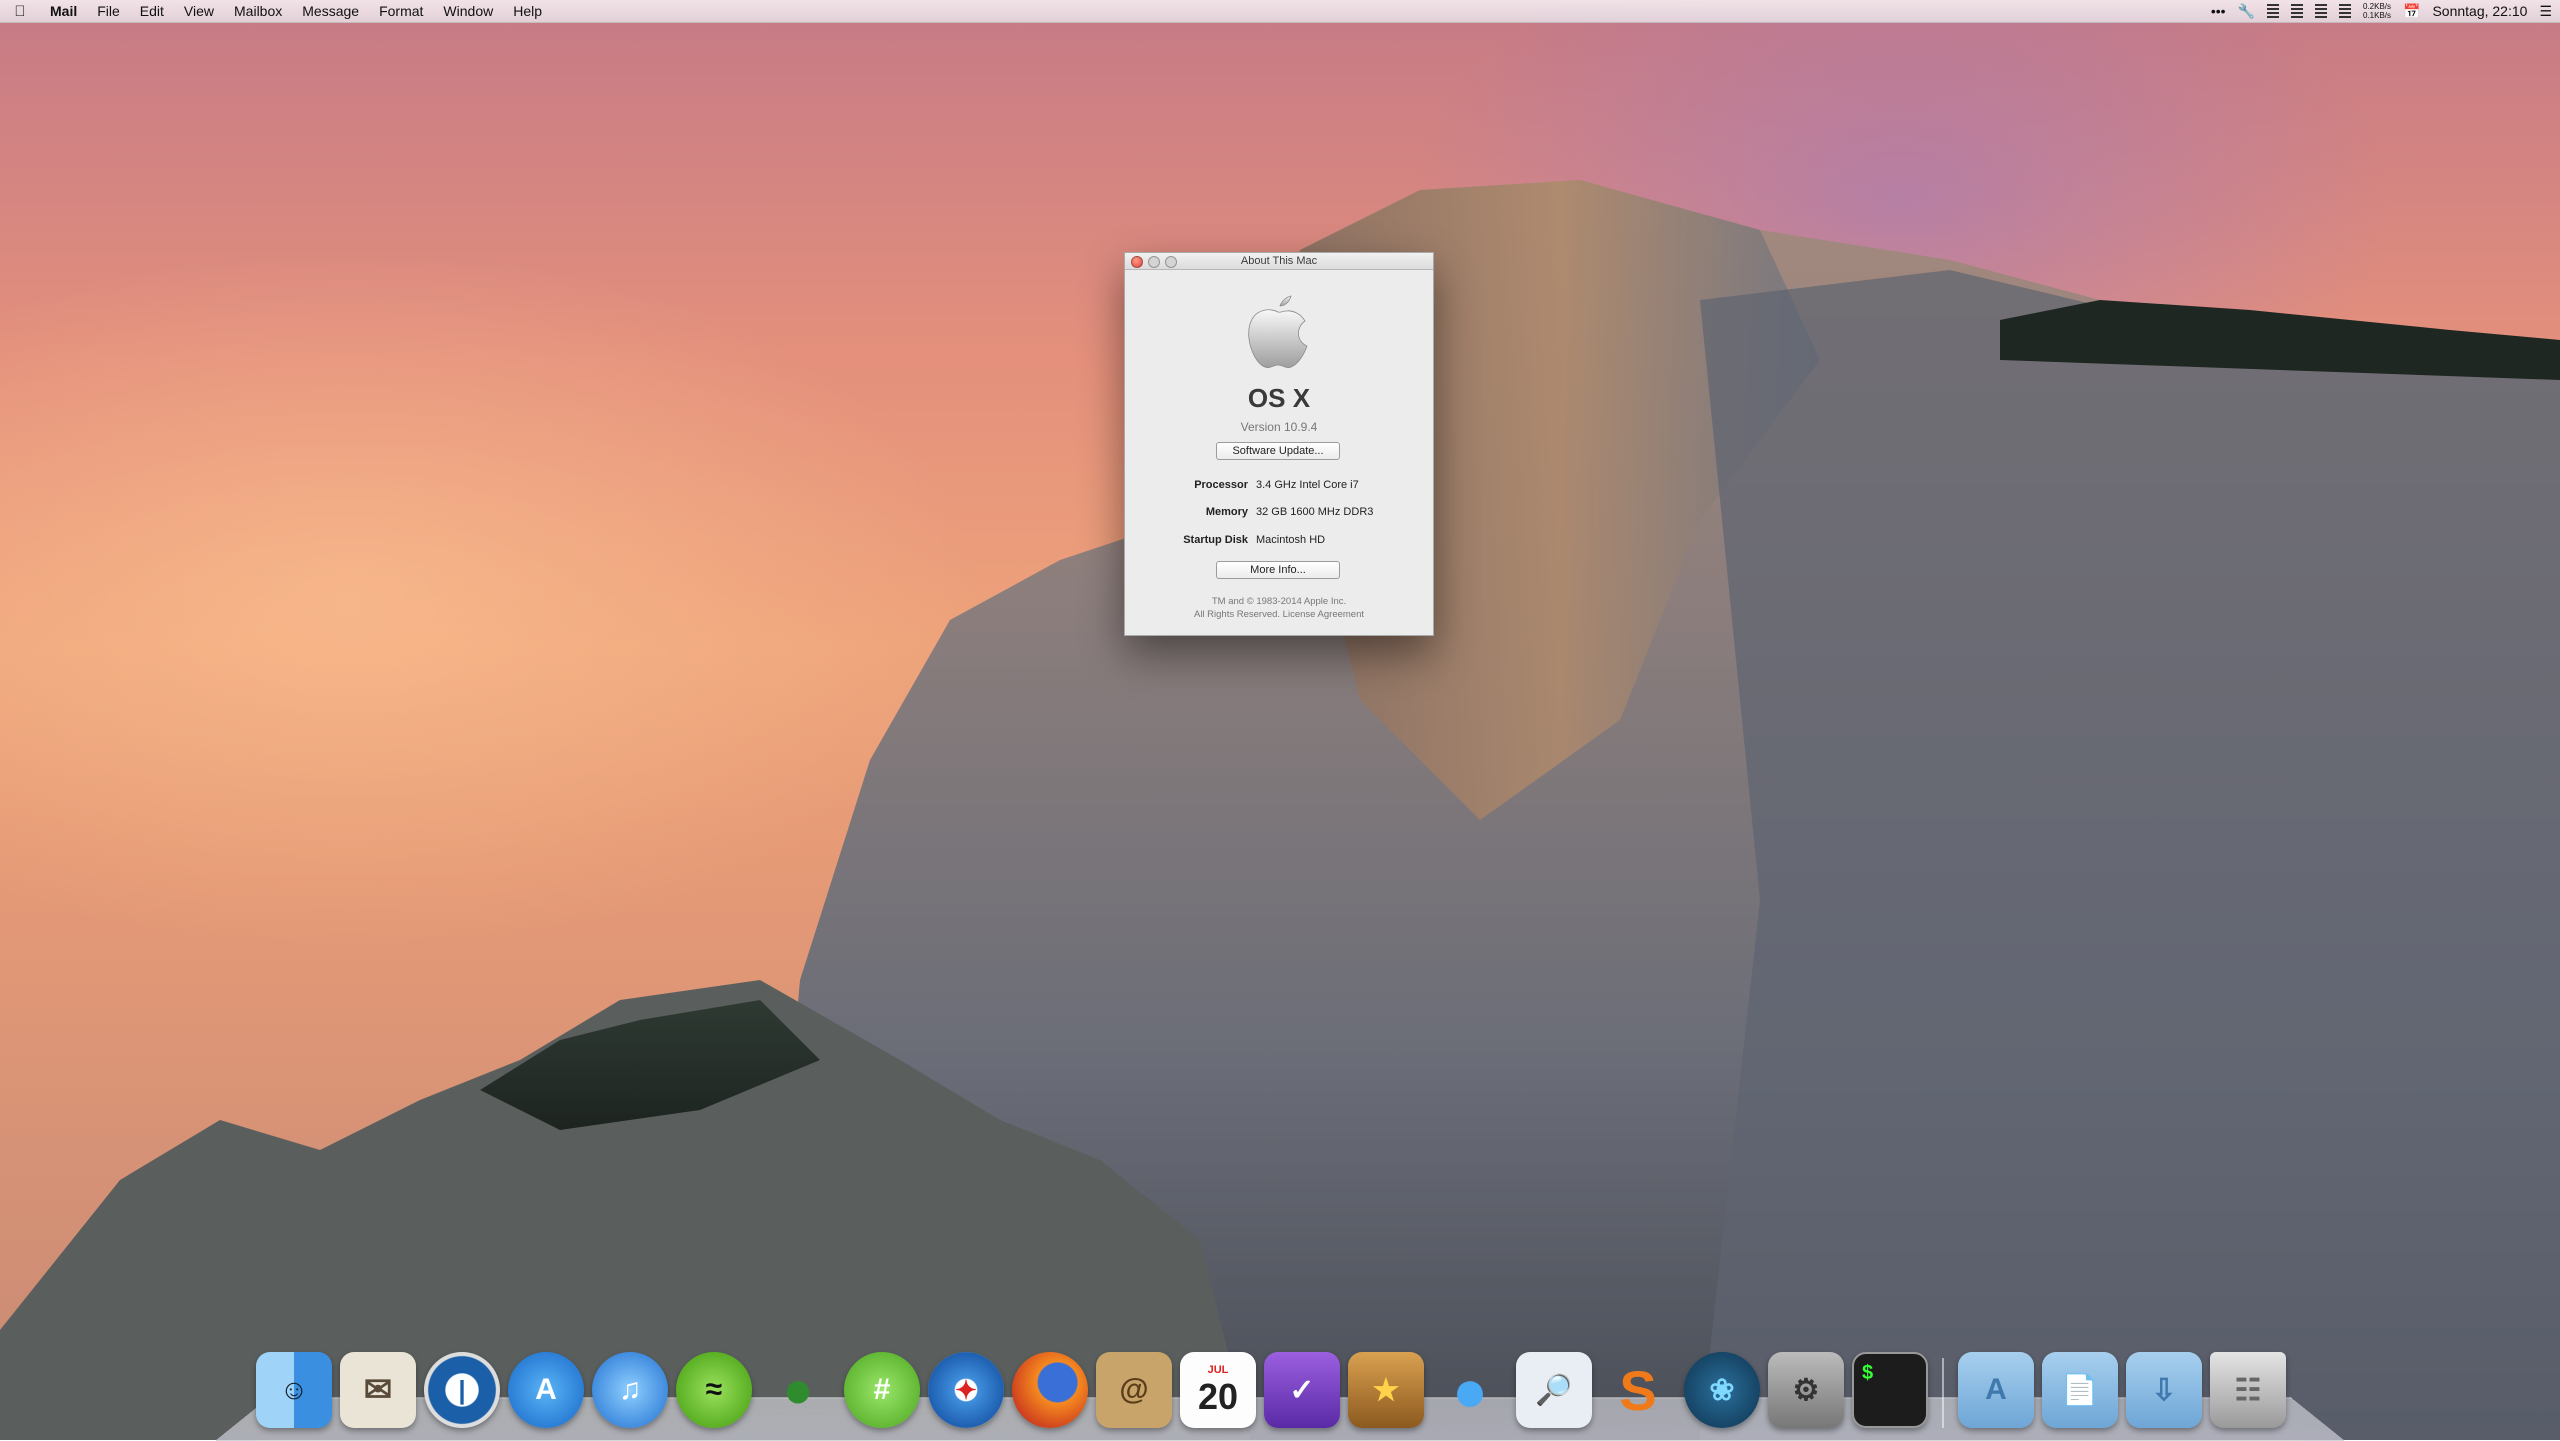  I want to click on contacts-icon: @, so click(1134, 1390).